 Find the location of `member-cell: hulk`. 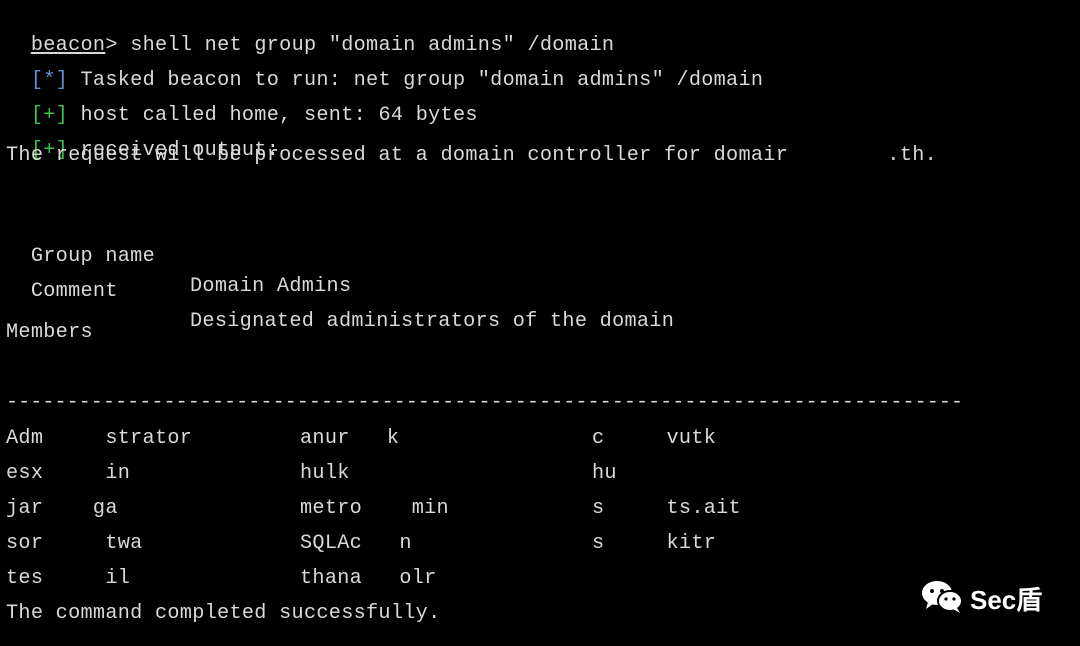

member-cell: hulk is located at coordinates (325, 473).